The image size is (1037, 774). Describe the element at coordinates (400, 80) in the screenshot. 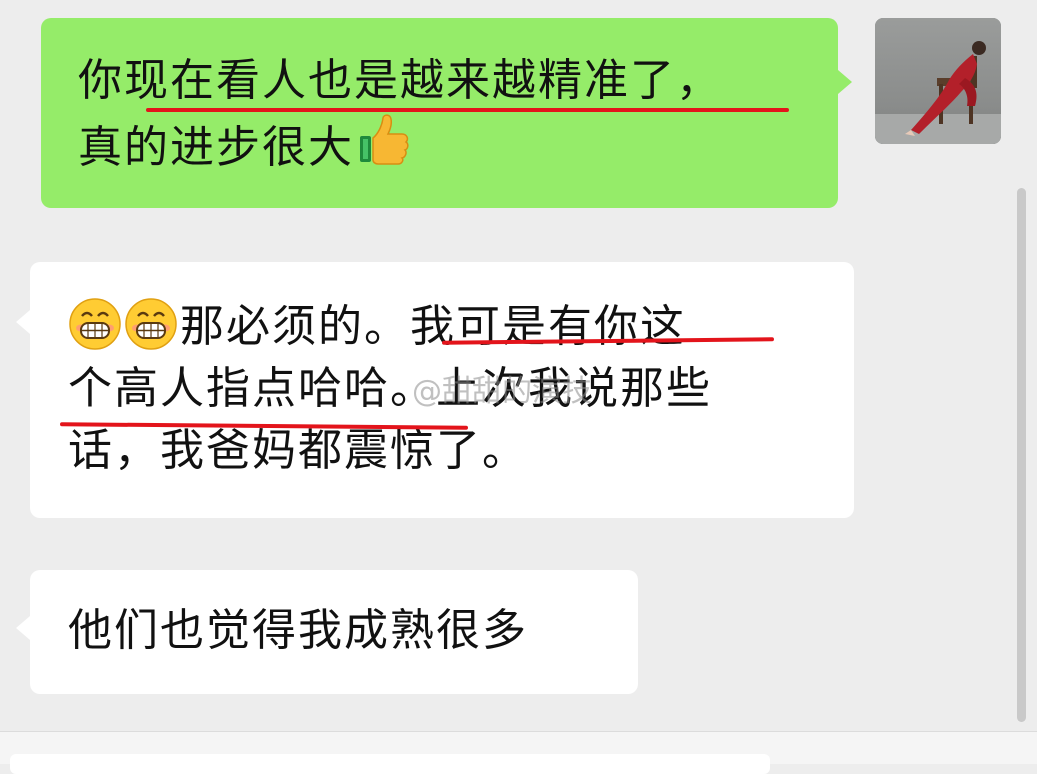

I see `message-line: 你现在看人也是越来越精准了，` at that location.